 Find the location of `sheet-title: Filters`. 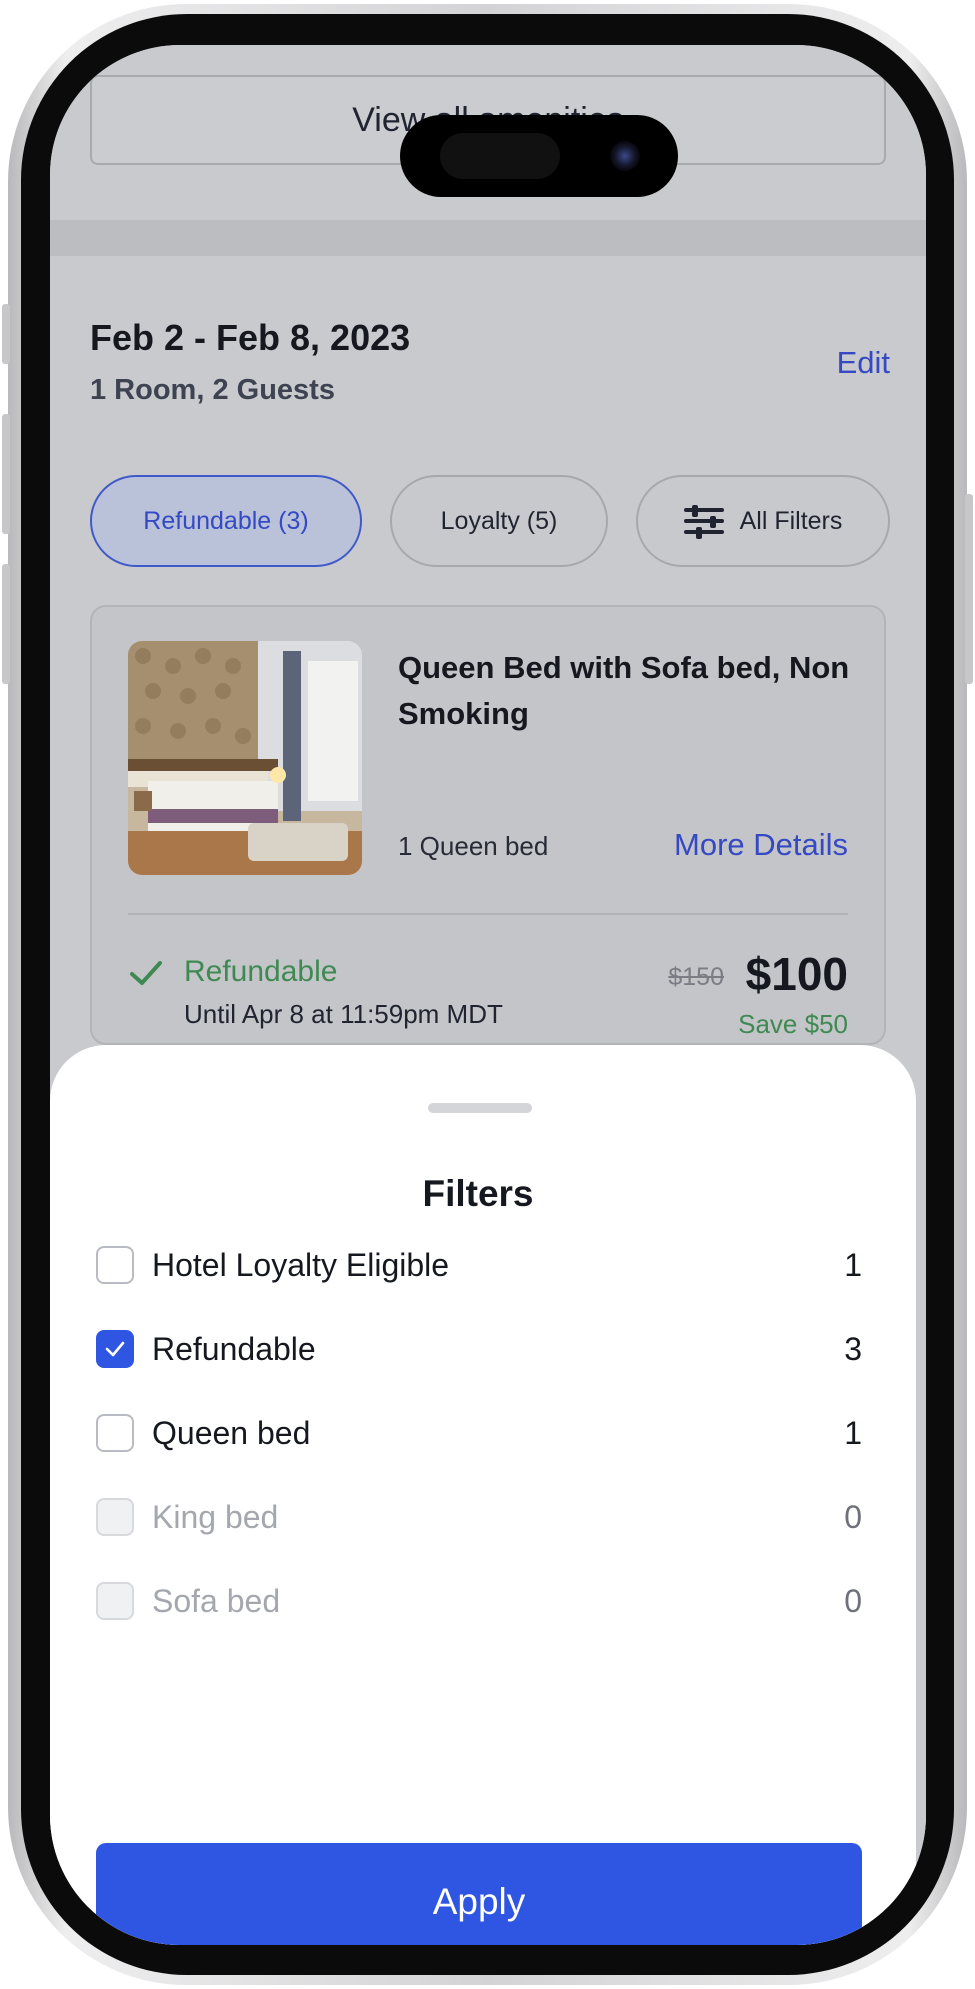

sheet-title: Filters is located at coordinates (478, 1193).